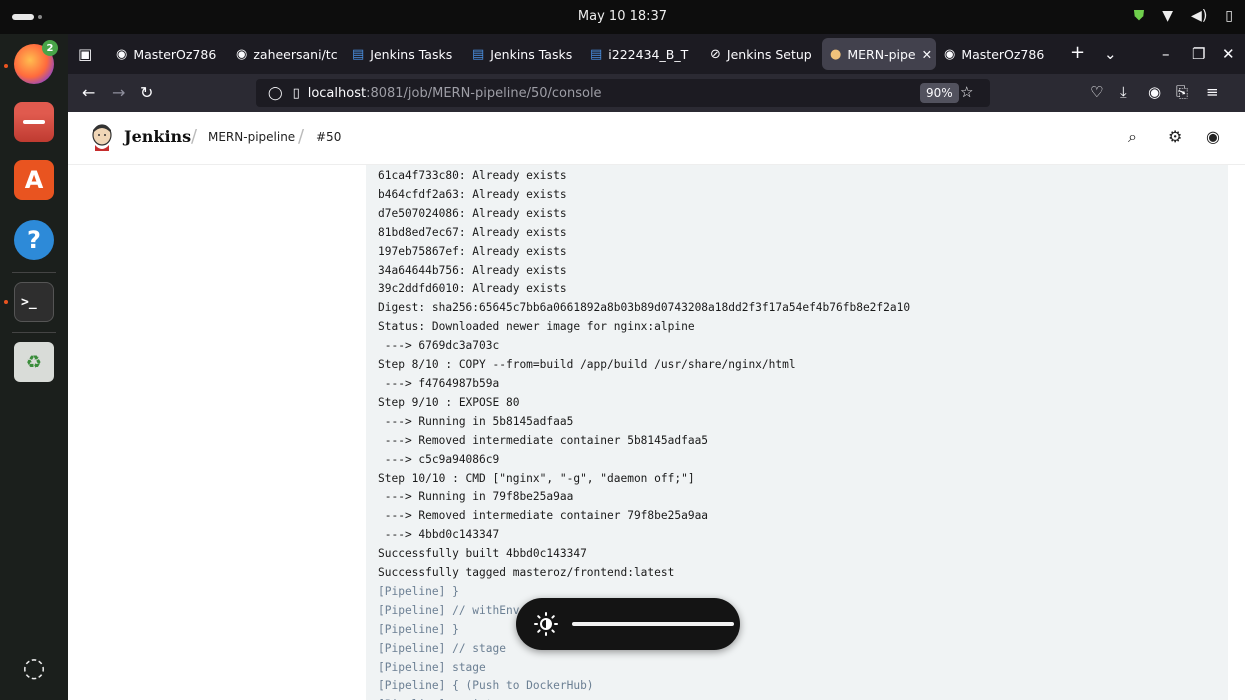 The width and height of the screenshot is (1245, 700). What do you see at coordinates (296, 93) in the screenshot?
I see `page-icon: ▯` at bounding box center [296, 93].